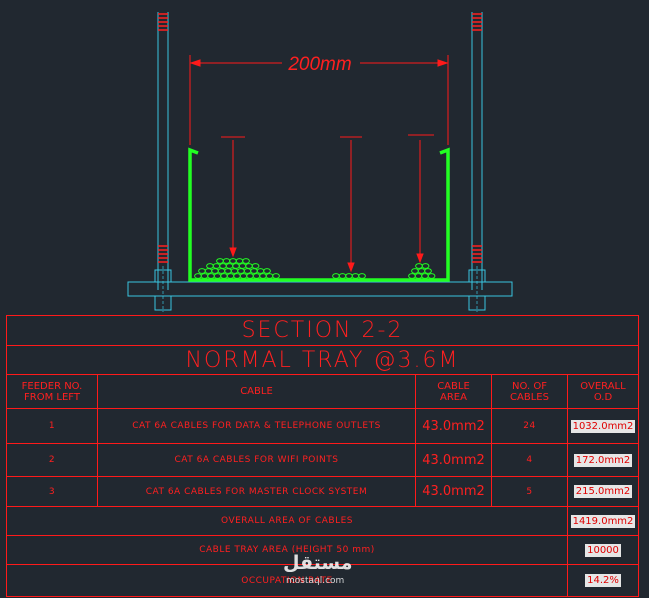 The height and width of the screenshot is (598, 649). I want to click on row3-overall: 215.0mm2, so click(603, 492).